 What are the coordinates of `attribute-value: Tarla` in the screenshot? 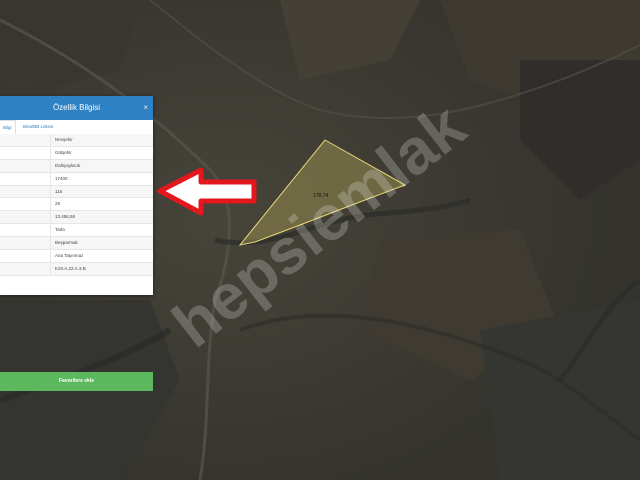 It's located at (60, 230).